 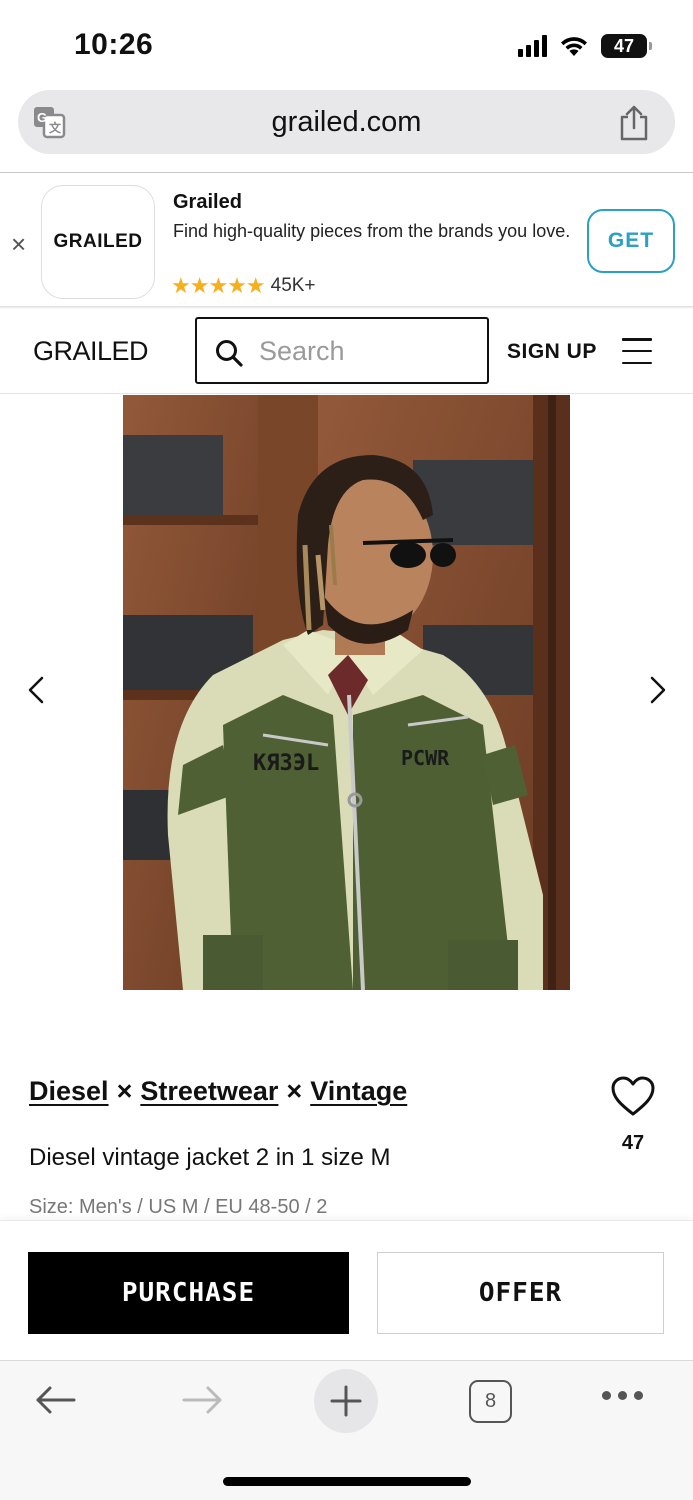 I want to click on tab-switcher-button: 8, so click(x=490, y=1401).